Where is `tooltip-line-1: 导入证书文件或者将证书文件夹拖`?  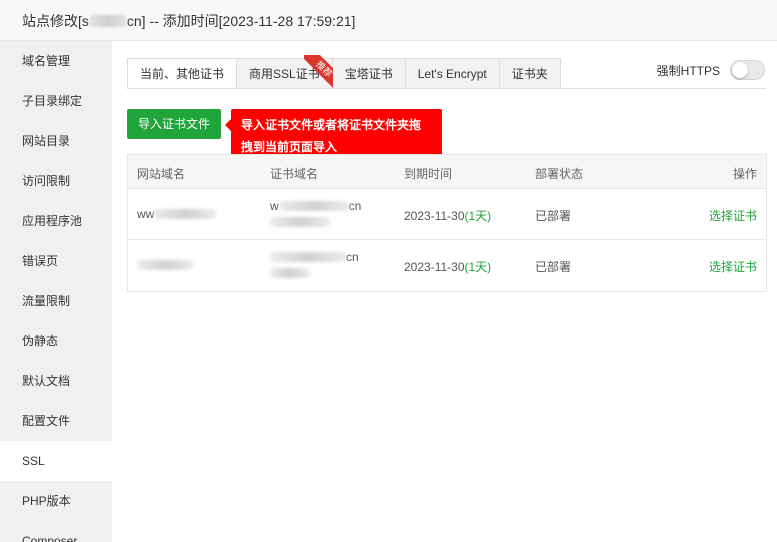 tooltip-line-1: 导入证书文件或者将证书文件夹拖 is located at coordinates (331, 125).